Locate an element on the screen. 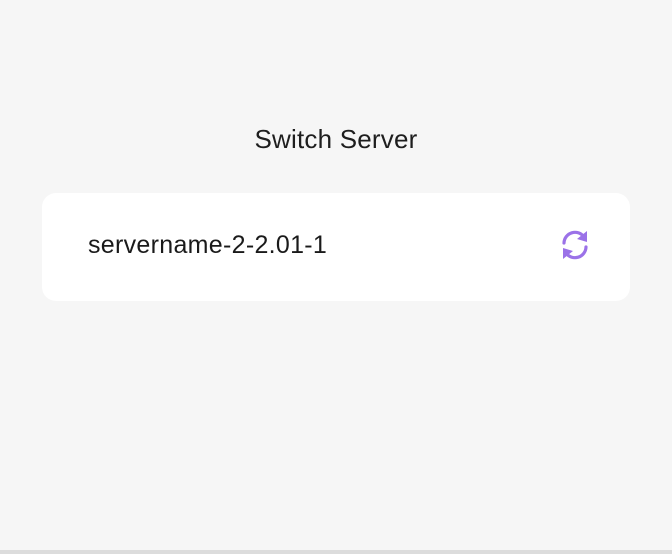 The image size is (672, 554). bottom-divider is located at coordinates (336, 552).